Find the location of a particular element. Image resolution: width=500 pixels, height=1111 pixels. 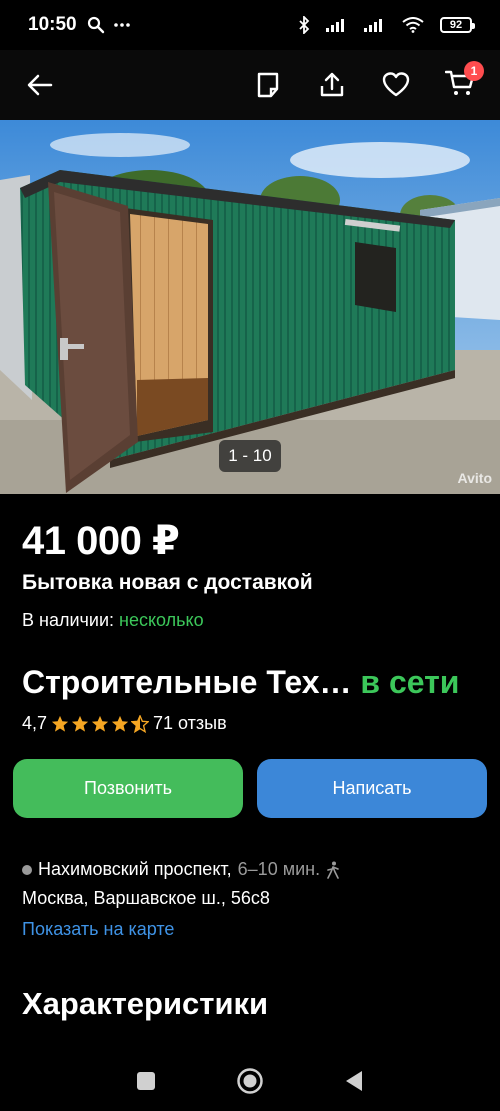

status-time: 10:50 is located at coordinates (52, 24).